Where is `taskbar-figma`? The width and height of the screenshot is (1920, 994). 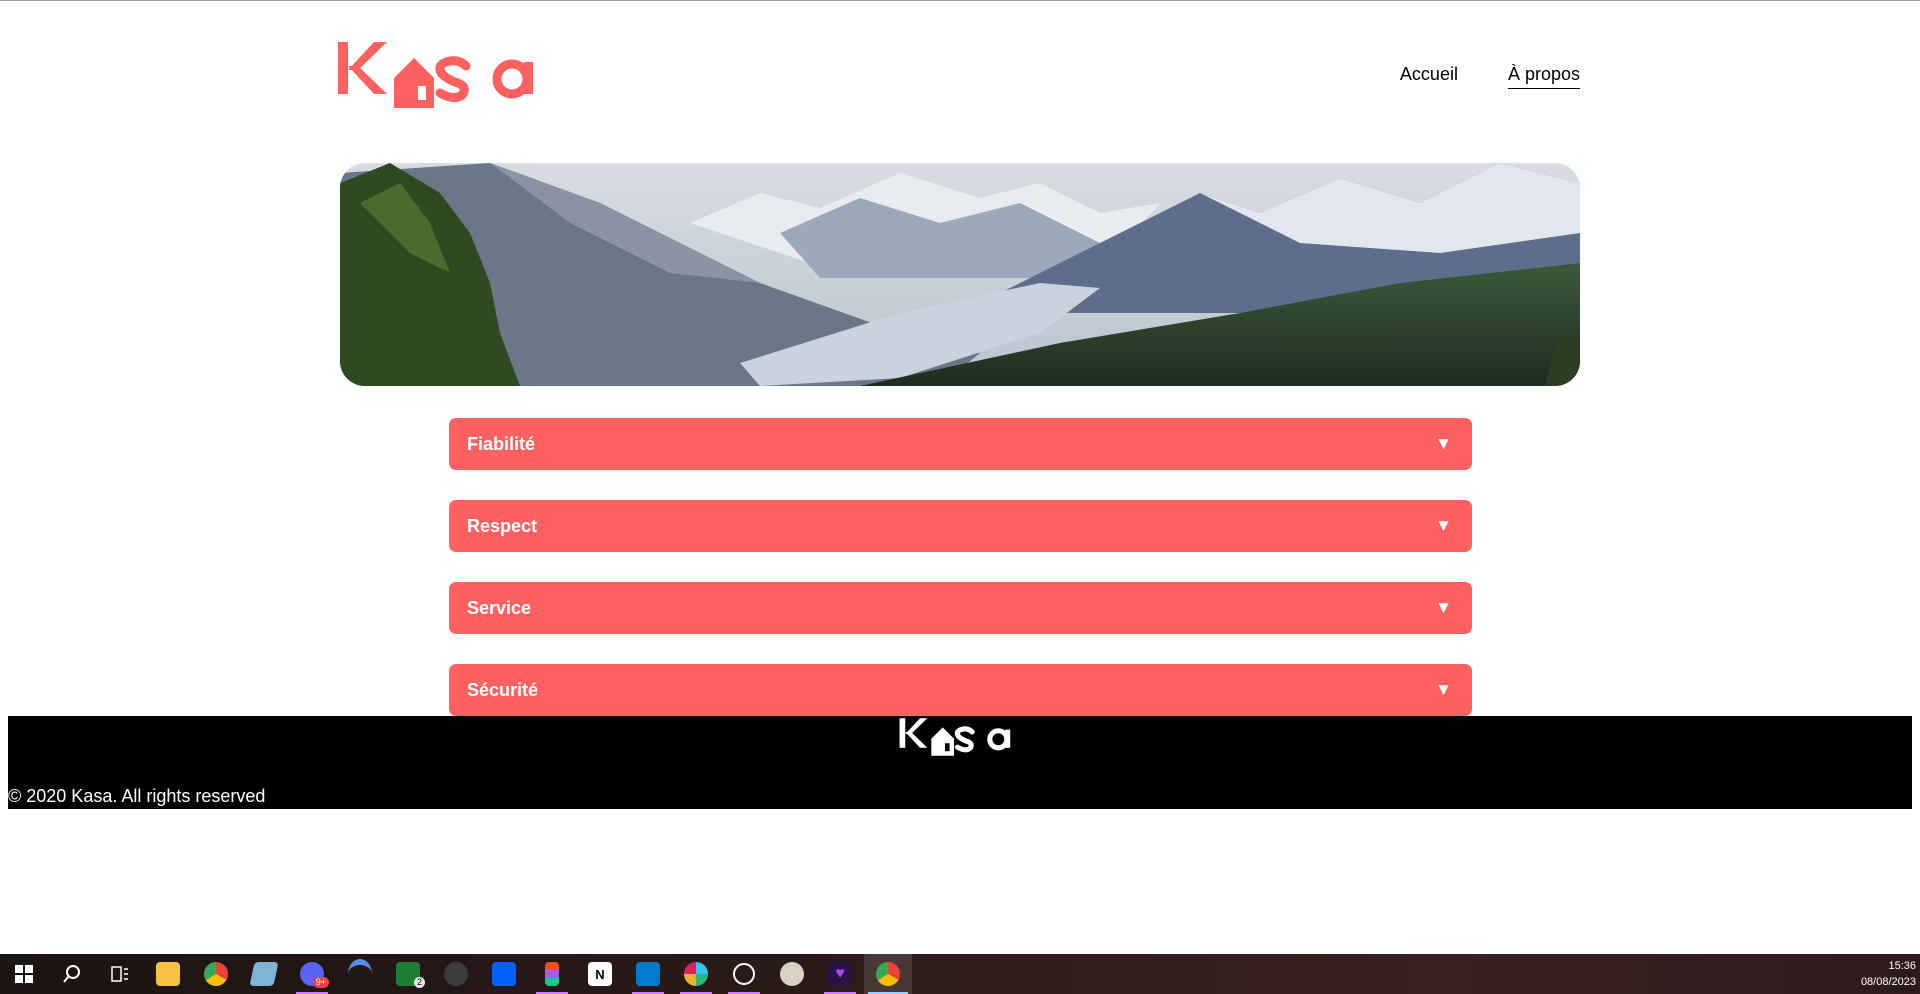 taskbar-figma is located at coordinates (552, 974).